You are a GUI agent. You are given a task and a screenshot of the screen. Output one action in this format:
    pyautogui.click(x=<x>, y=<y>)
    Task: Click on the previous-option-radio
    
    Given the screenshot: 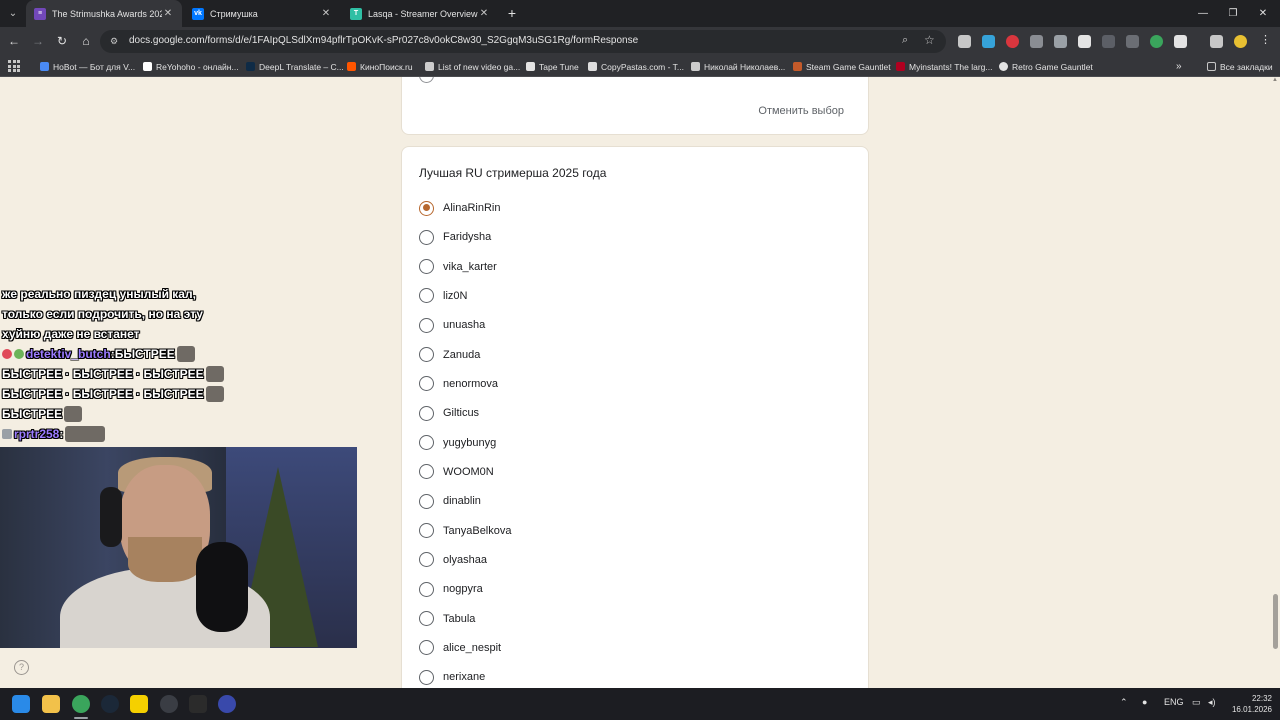 What is the action you would take?
    pyautogui.click(x=426, y=80)
    